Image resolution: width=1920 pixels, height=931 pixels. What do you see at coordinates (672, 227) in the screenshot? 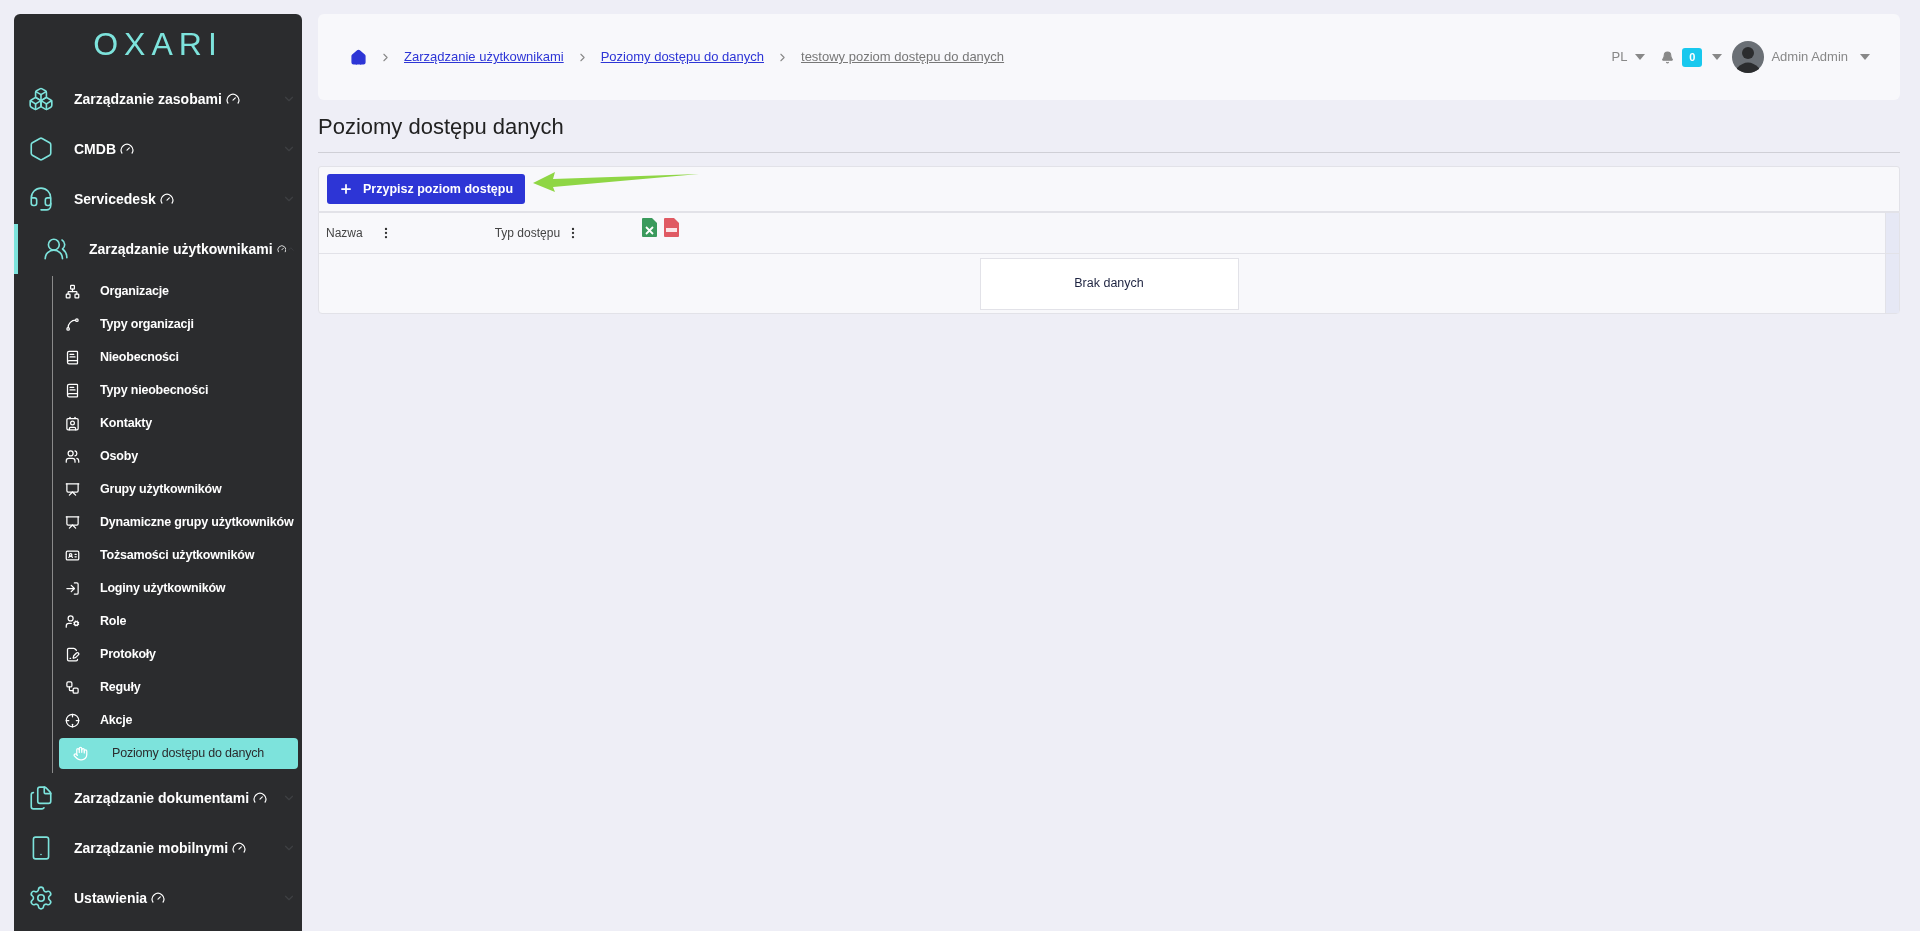
I see `pdf-export-icon` at bounding box center [672, 227].